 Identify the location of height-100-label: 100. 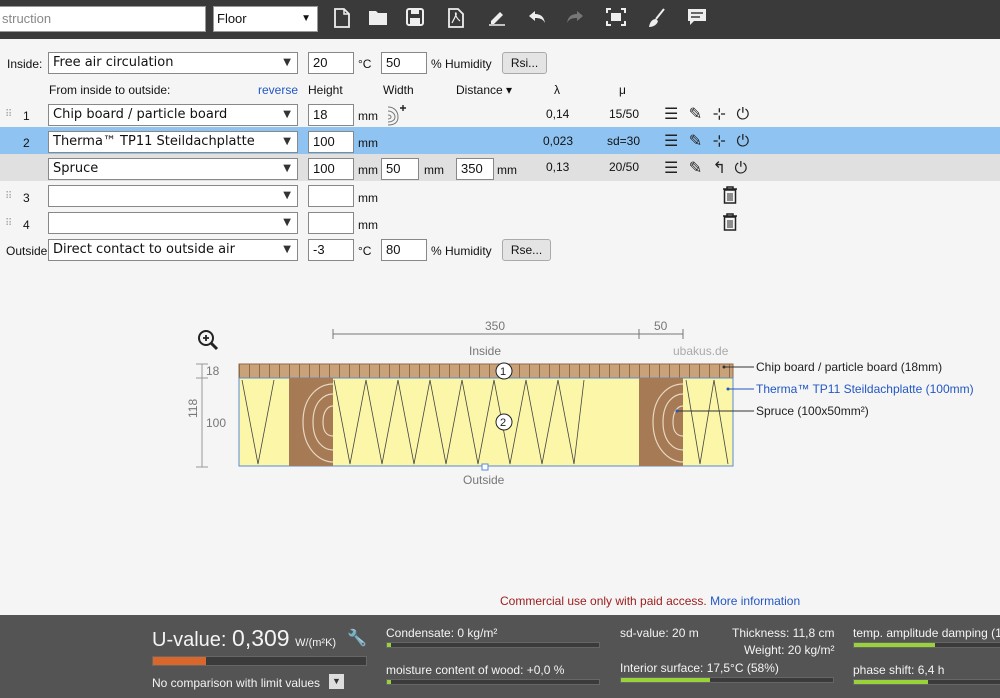
(216, 423).